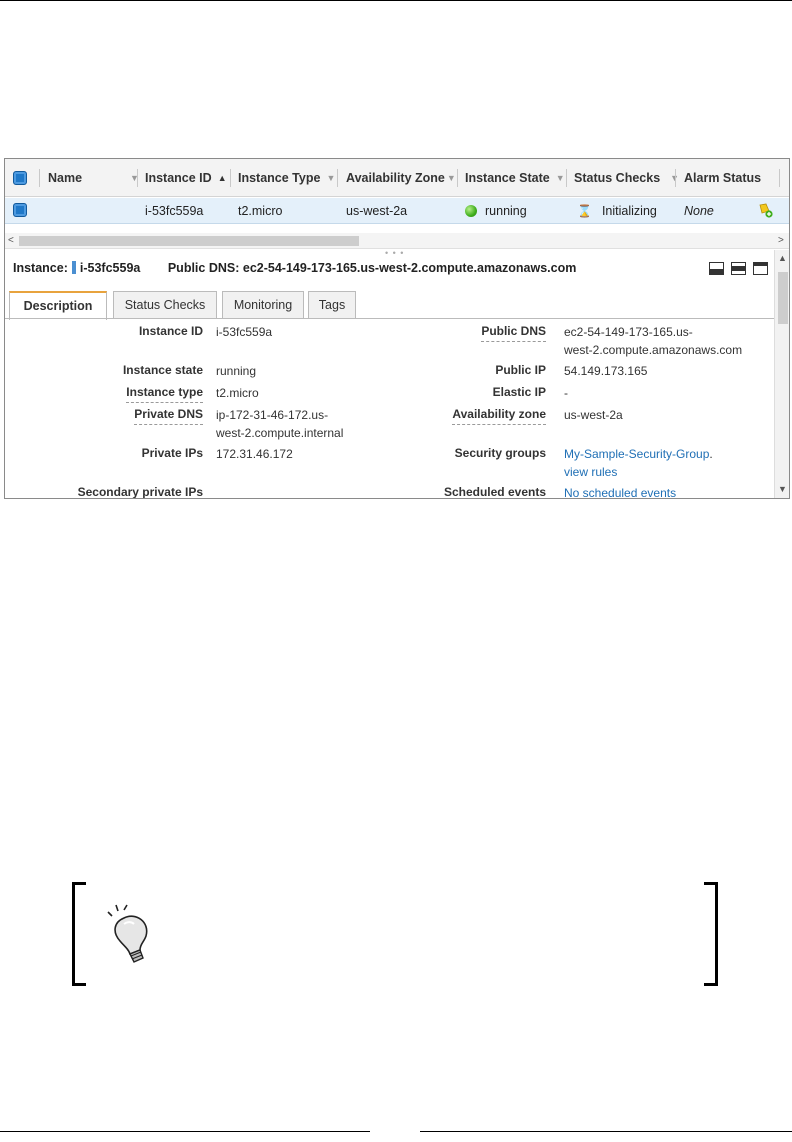 This screenshot has height=1142, width=792. What do you see at coordinates (174, 211) in the screenshot?
I see `cell-instance-id: i-53fc559a` at bounding box center [174, 211].